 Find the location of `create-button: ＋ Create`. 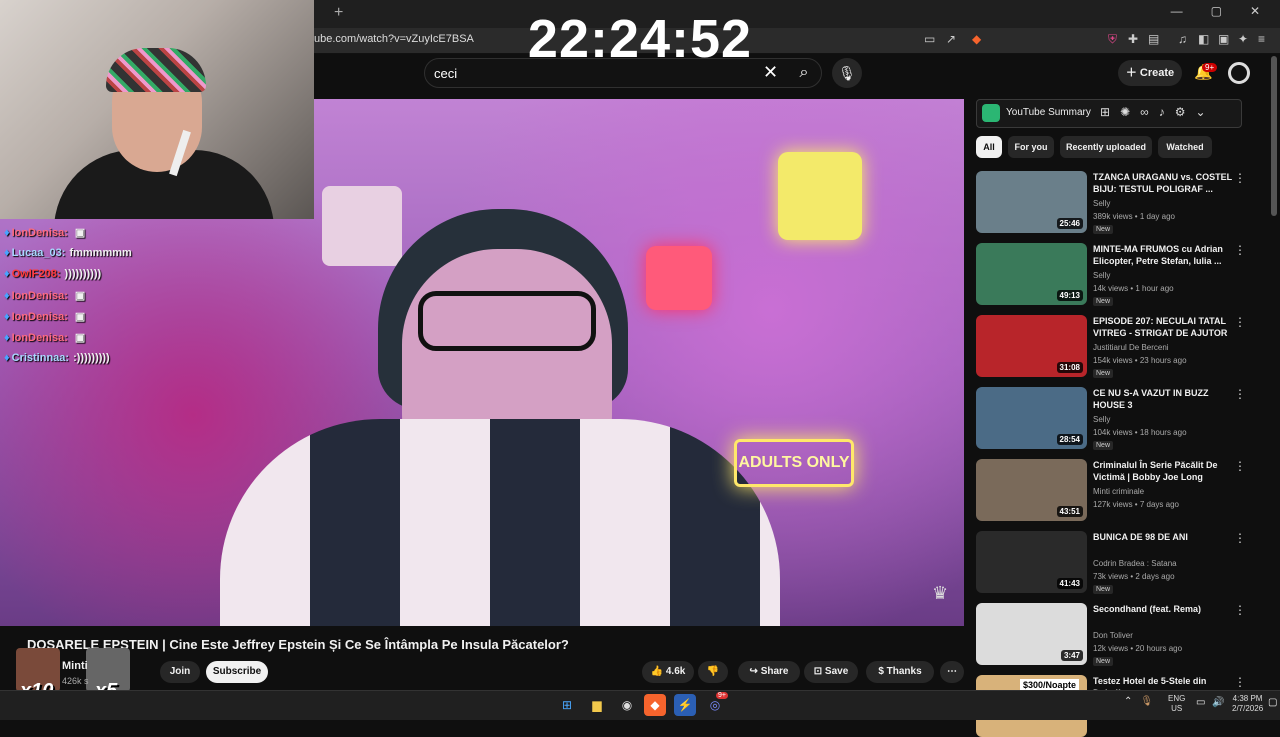

create-button: ＋ Create is located at coordinates (1150, 73).